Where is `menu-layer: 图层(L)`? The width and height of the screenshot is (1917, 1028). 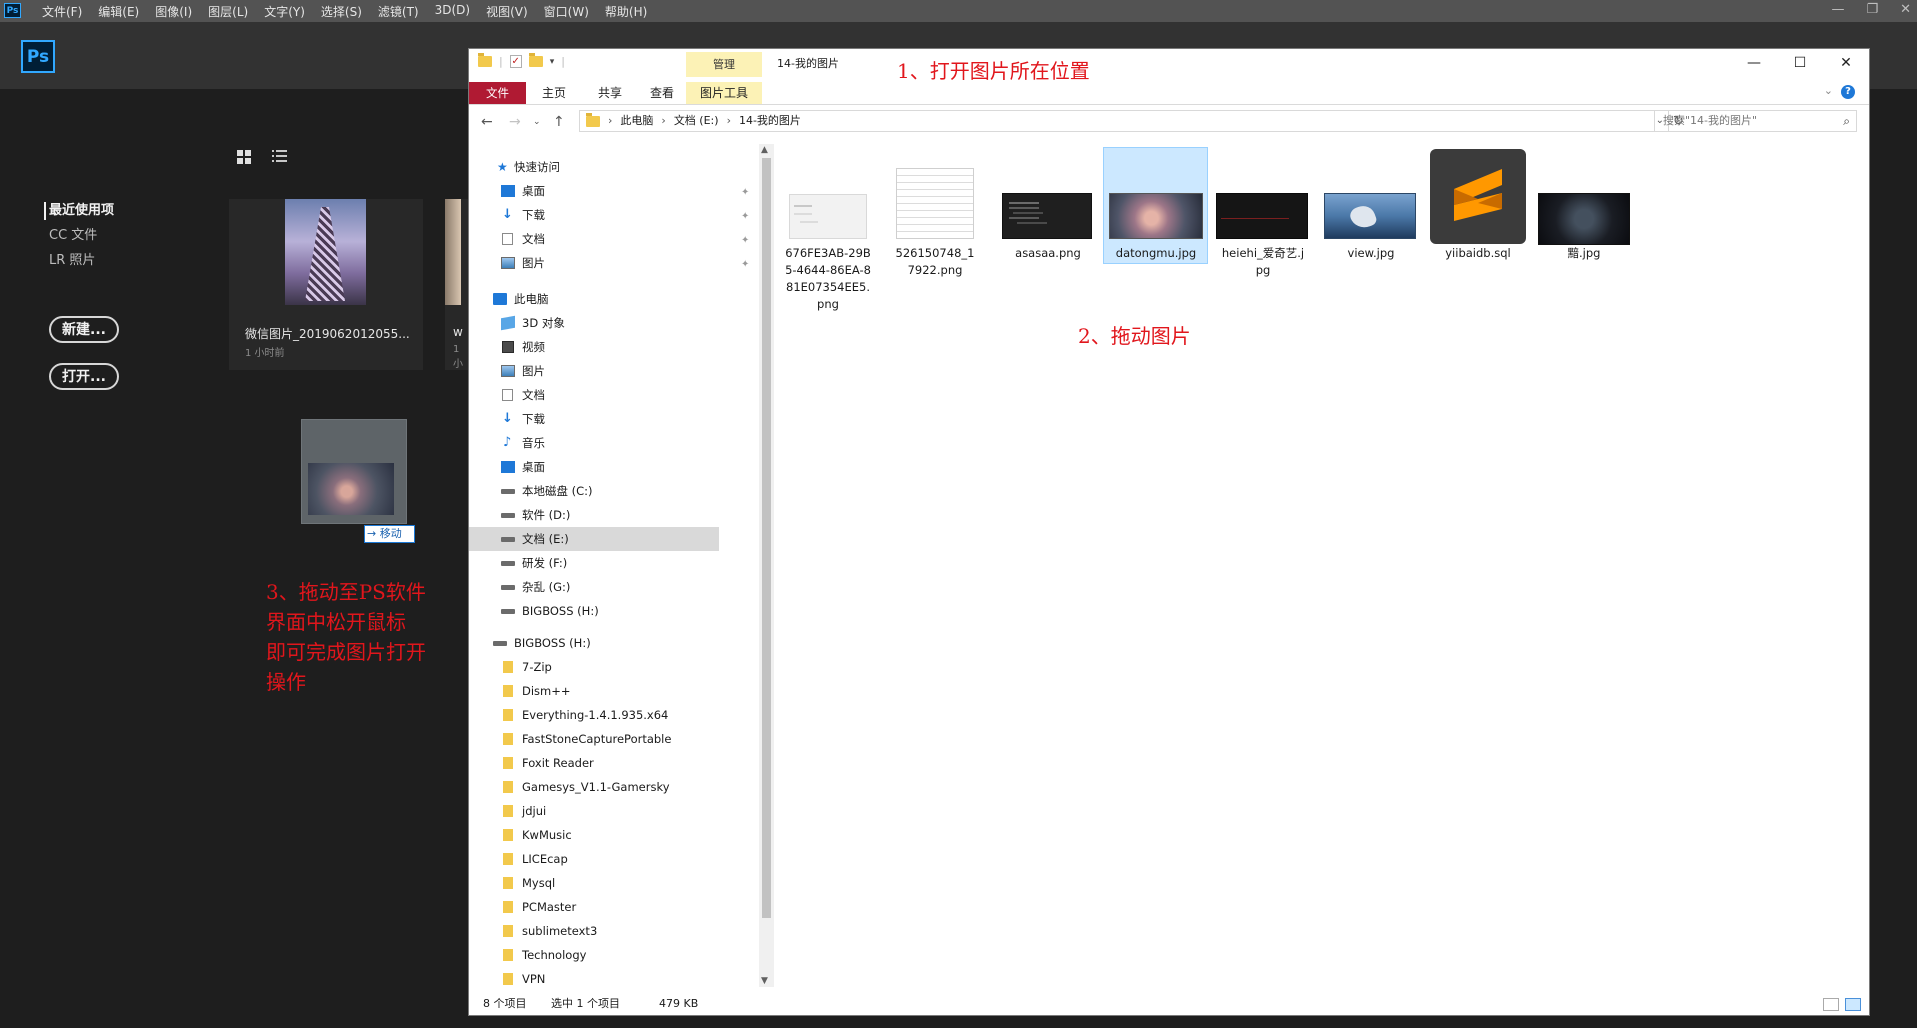 menu-layer: 图层(L) is located at coordinates (228, 11).